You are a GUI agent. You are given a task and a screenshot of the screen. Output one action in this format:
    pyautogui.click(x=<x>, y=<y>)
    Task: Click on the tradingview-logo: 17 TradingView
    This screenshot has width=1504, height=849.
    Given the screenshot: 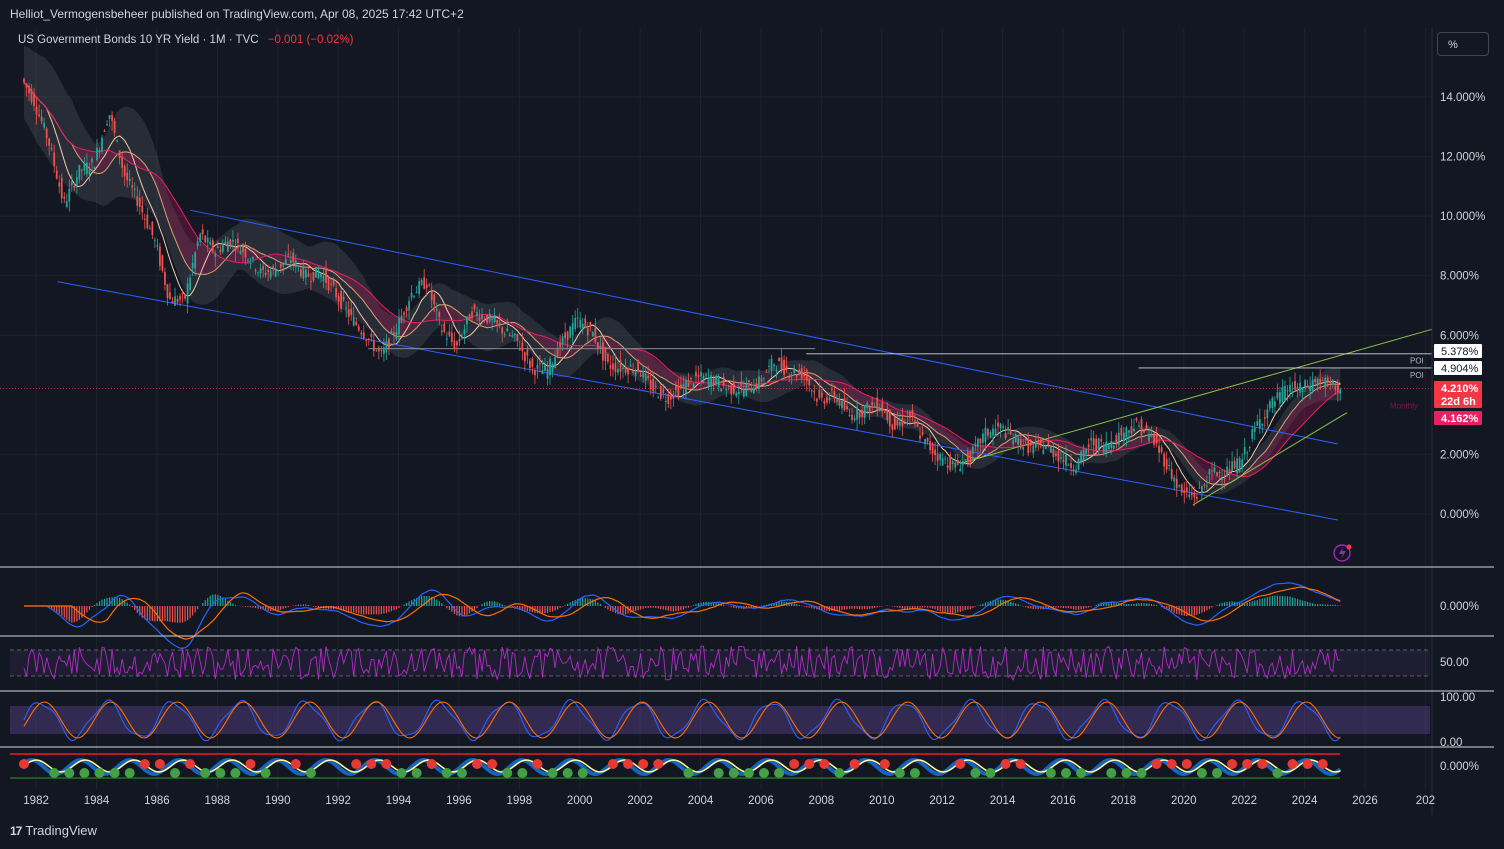 What is the action you would take?
    pyautogui.click(x=53, y=830)
    